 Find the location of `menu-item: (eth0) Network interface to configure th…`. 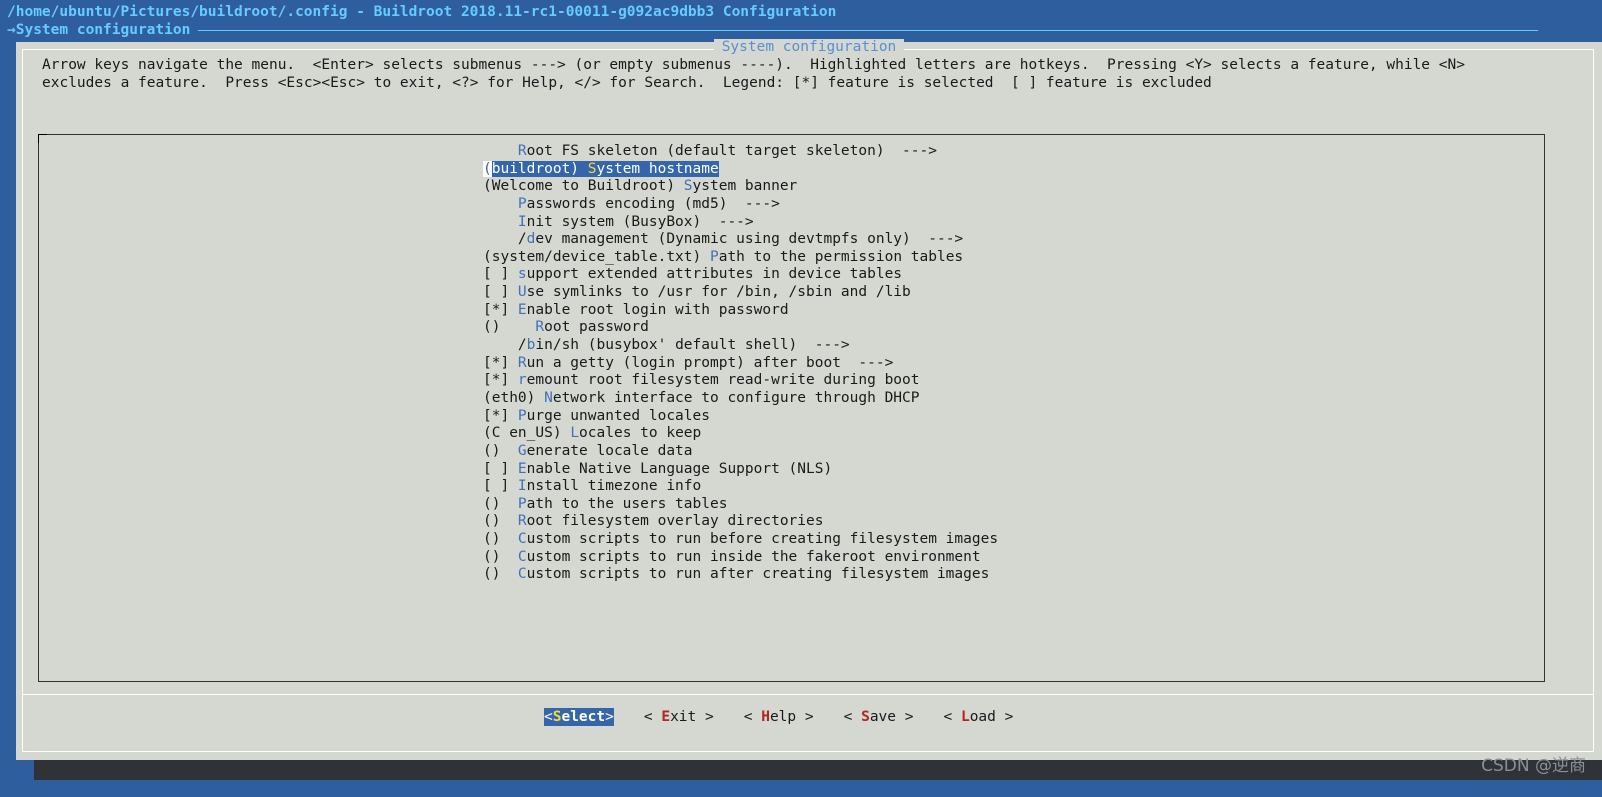

menu-item: (eth0) Network interface to configure th… is located at coordinates (740, 399).